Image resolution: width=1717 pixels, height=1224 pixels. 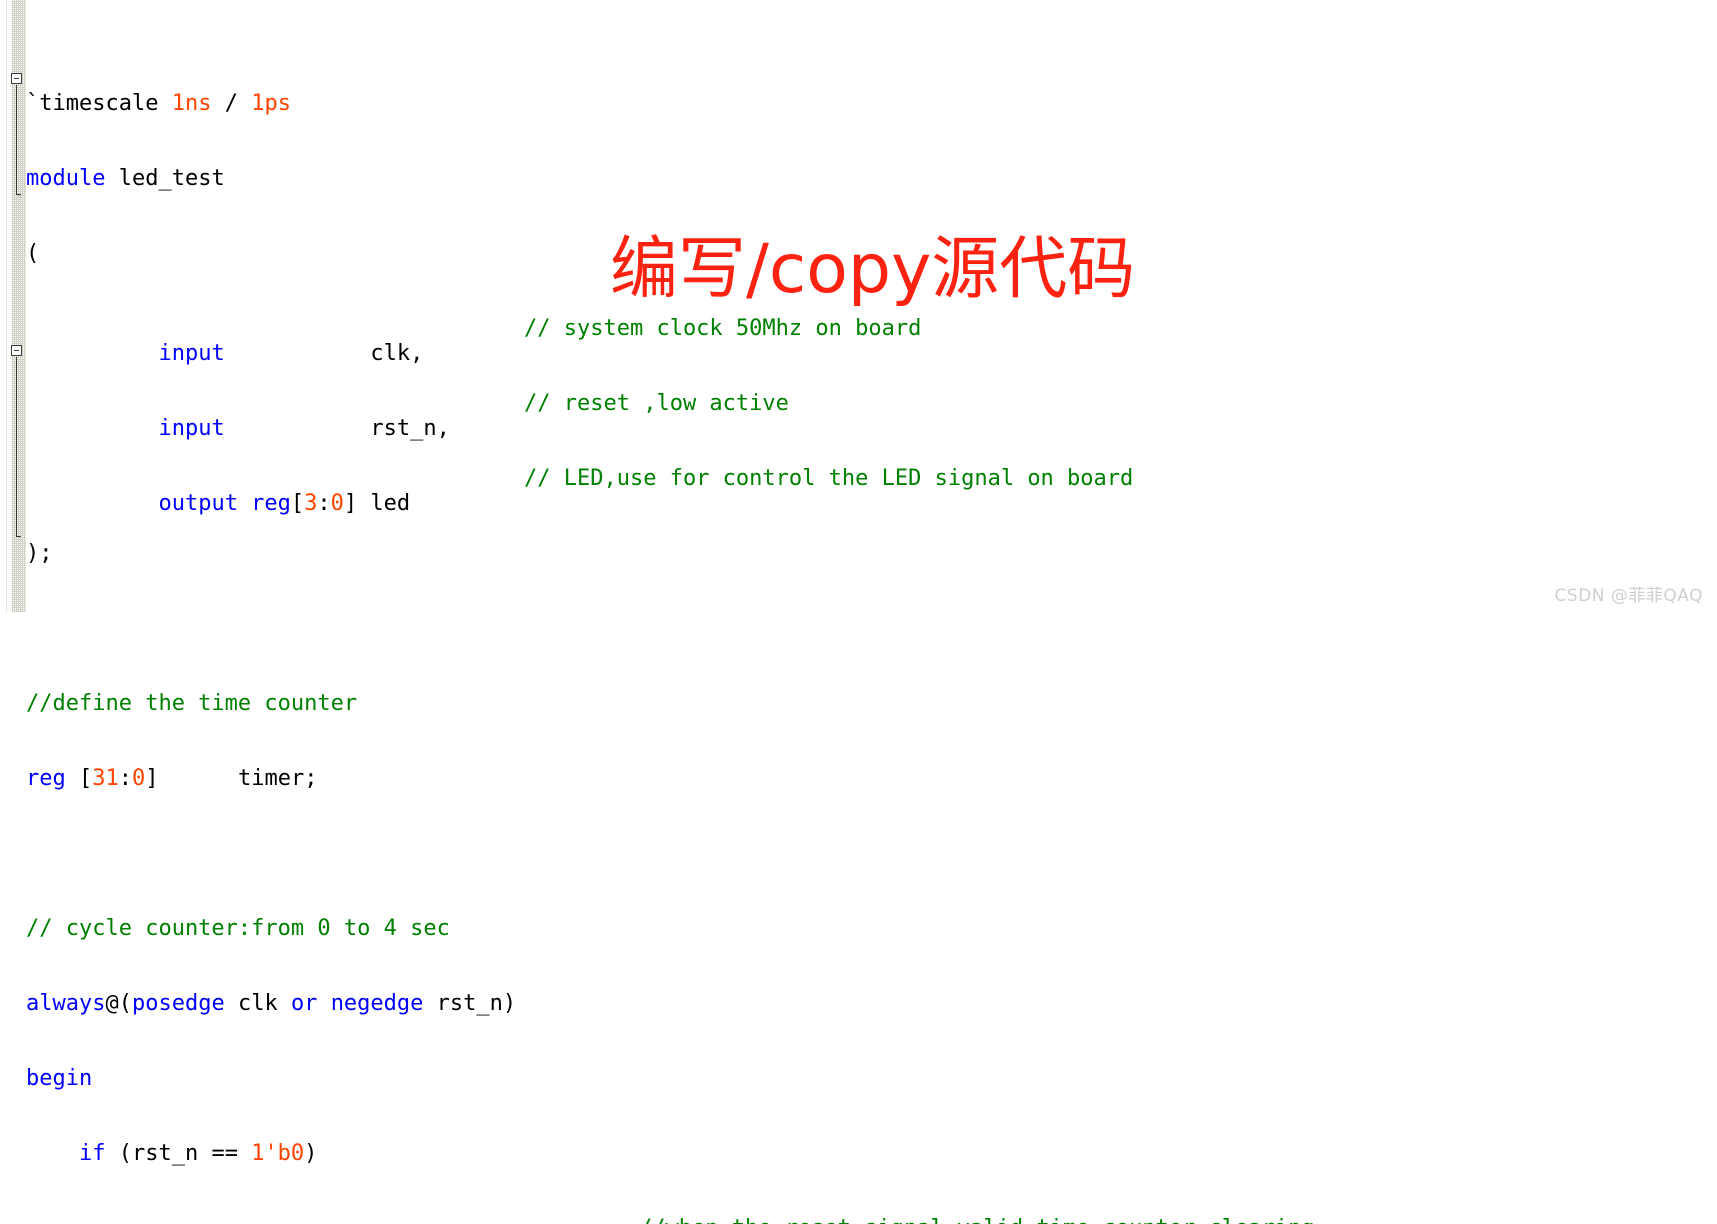 I want to click on code-line-tokens: input rst_n,, so click(x=277, y=428).